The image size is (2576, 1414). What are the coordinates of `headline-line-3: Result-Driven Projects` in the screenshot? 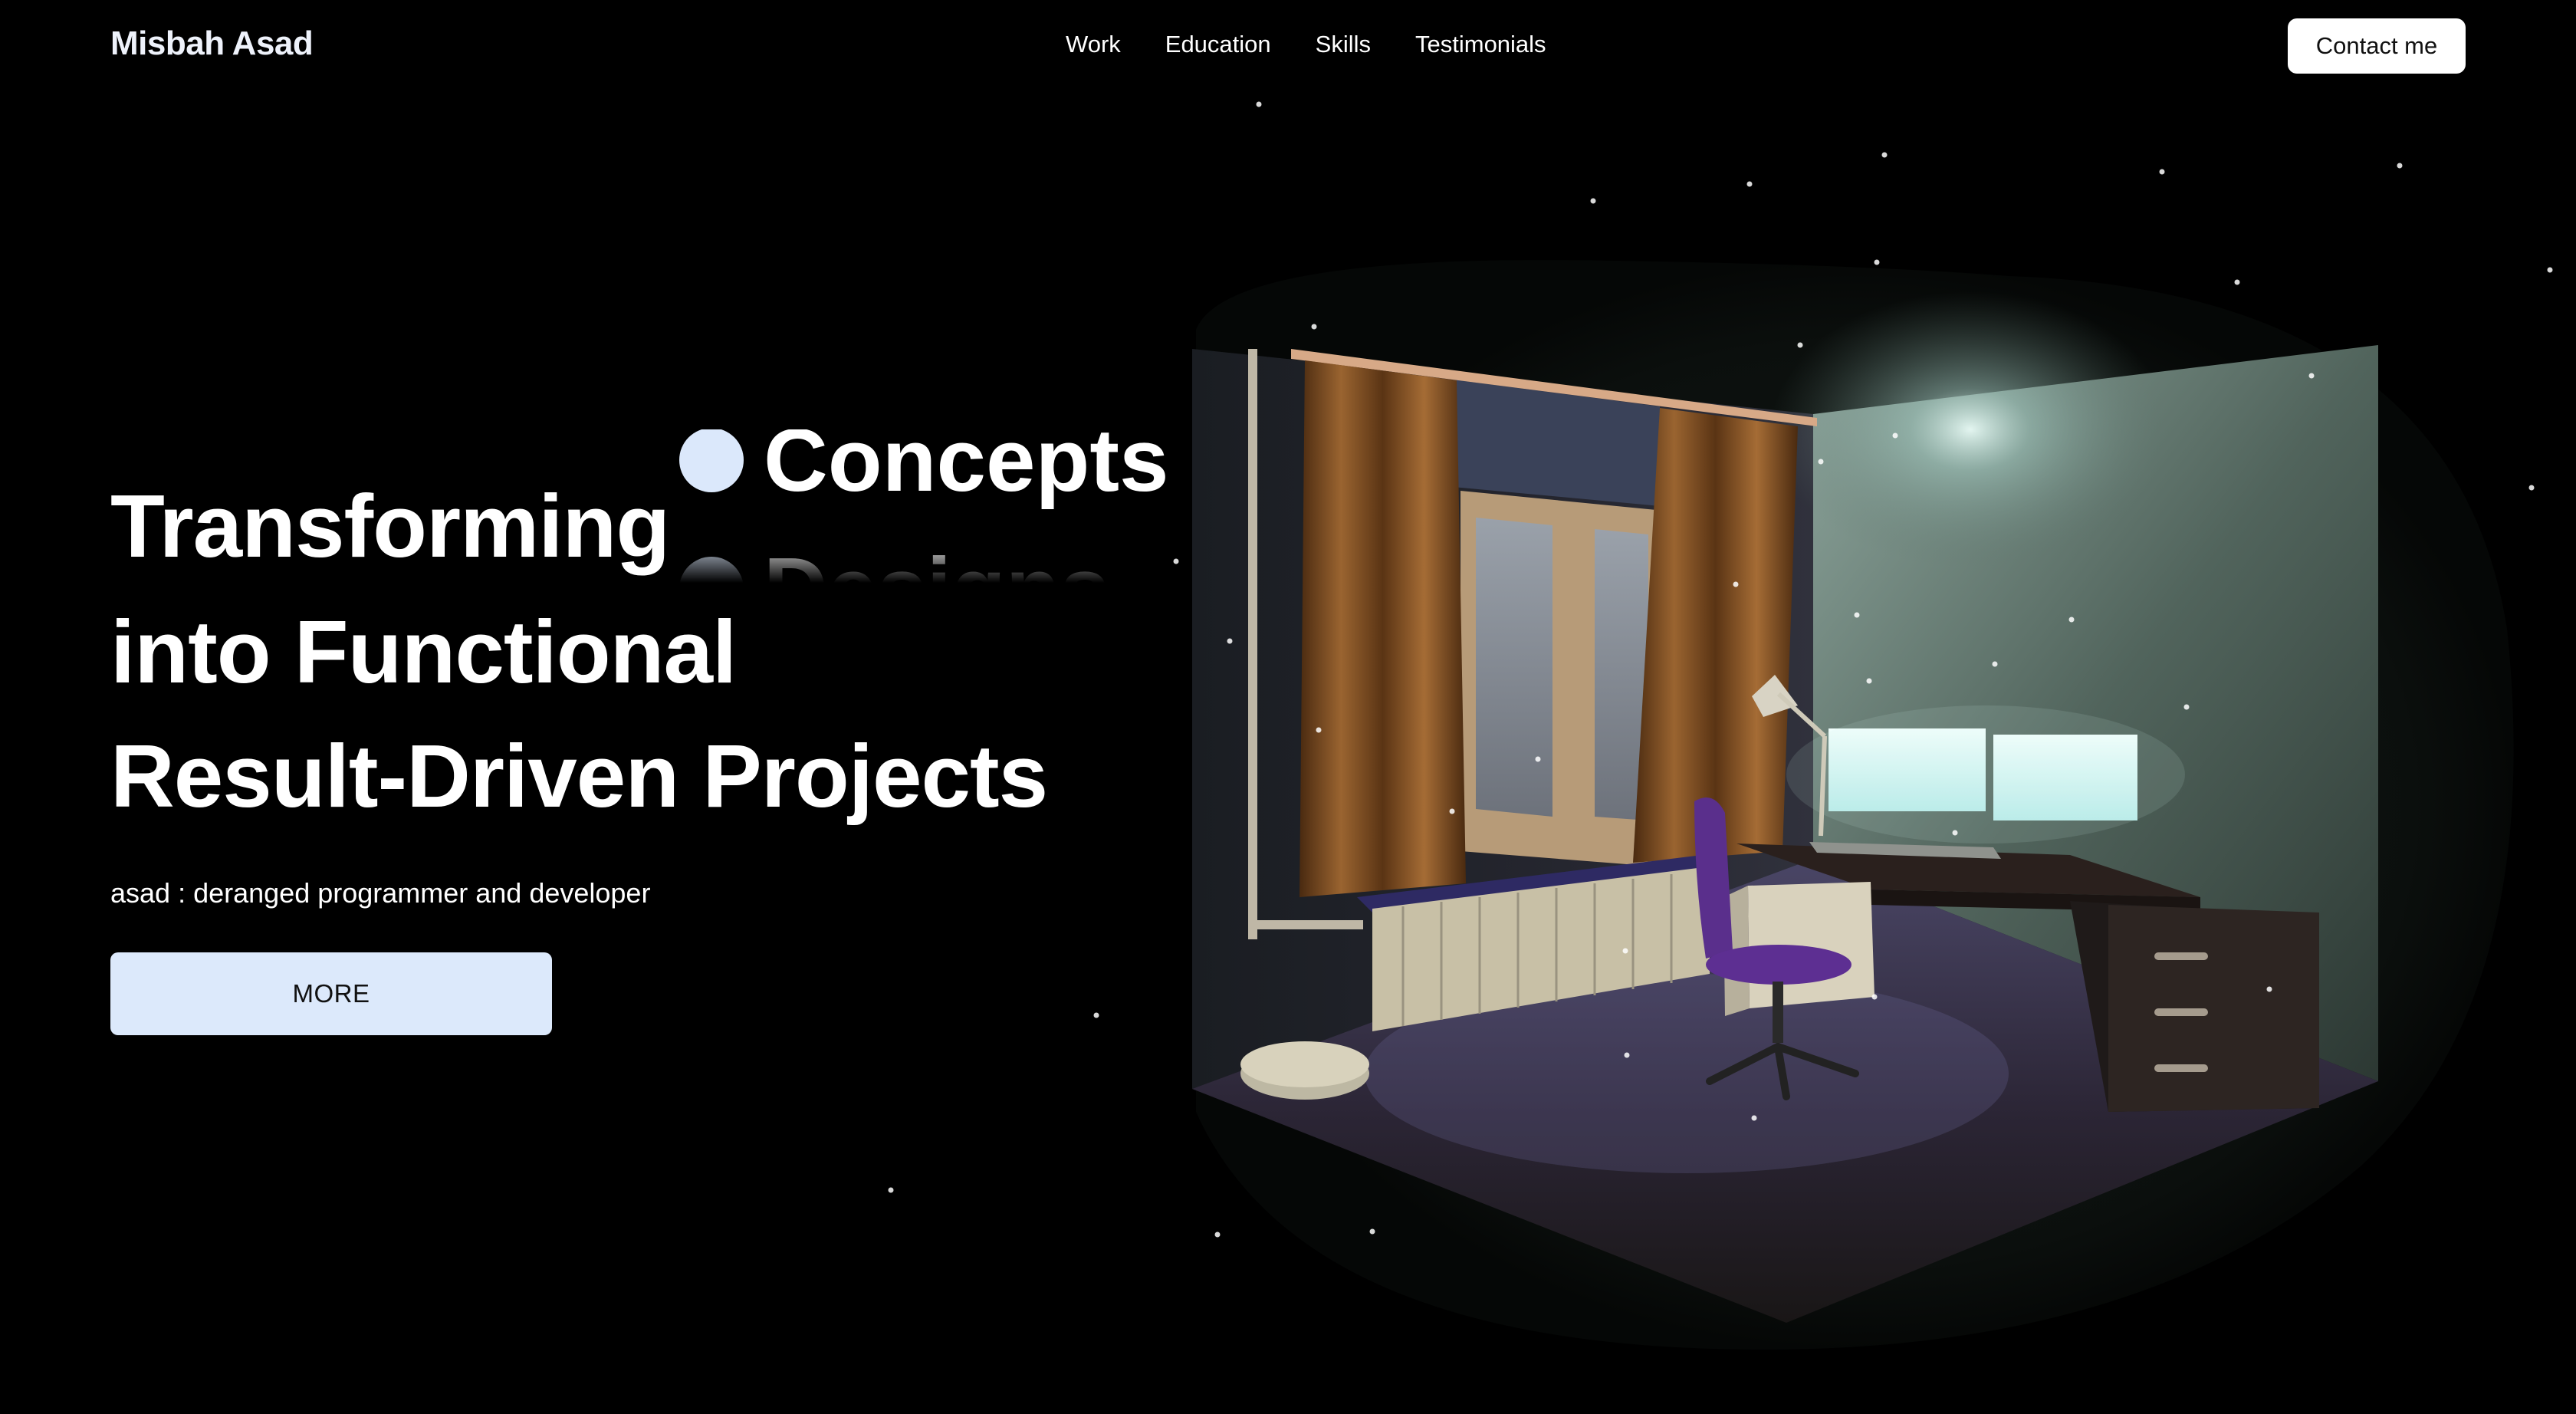 It's located at (579, 776).